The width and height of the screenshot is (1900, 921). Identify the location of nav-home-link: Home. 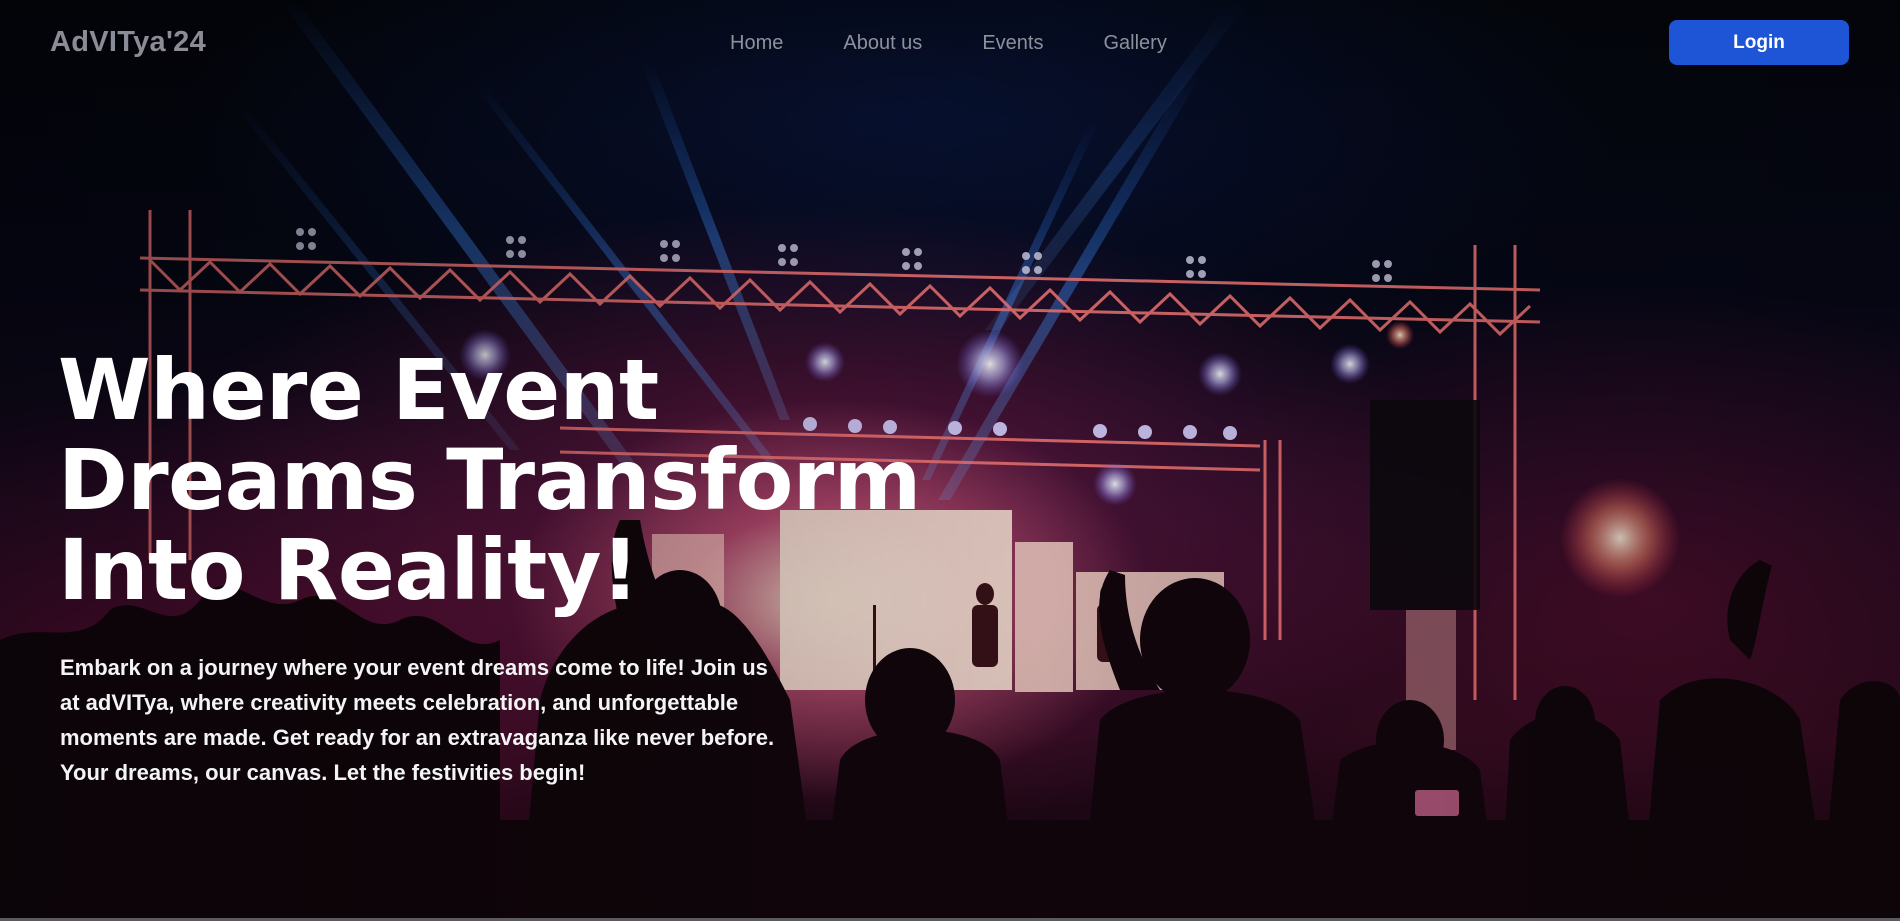
(756, 43).